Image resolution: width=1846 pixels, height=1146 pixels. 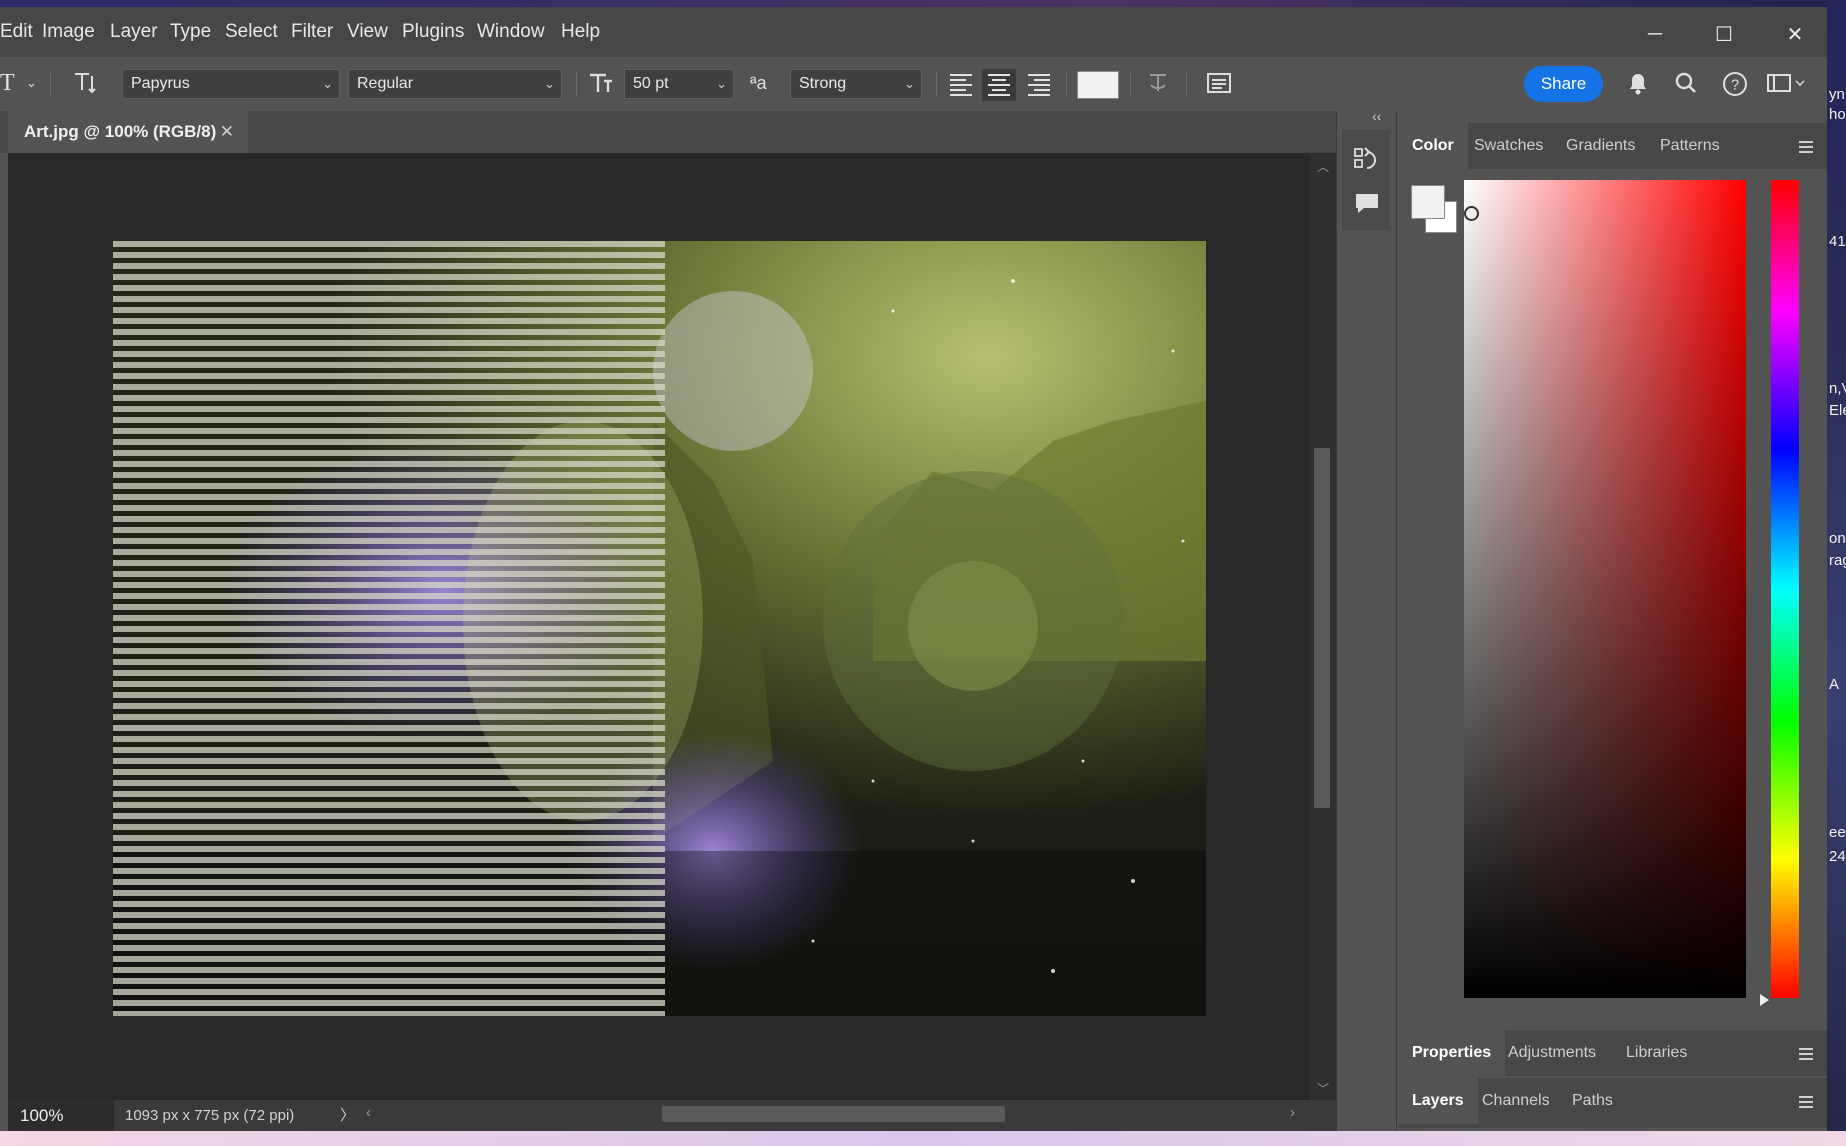 I want to click on font-style-value: Regular, so click(x=385, y=83).